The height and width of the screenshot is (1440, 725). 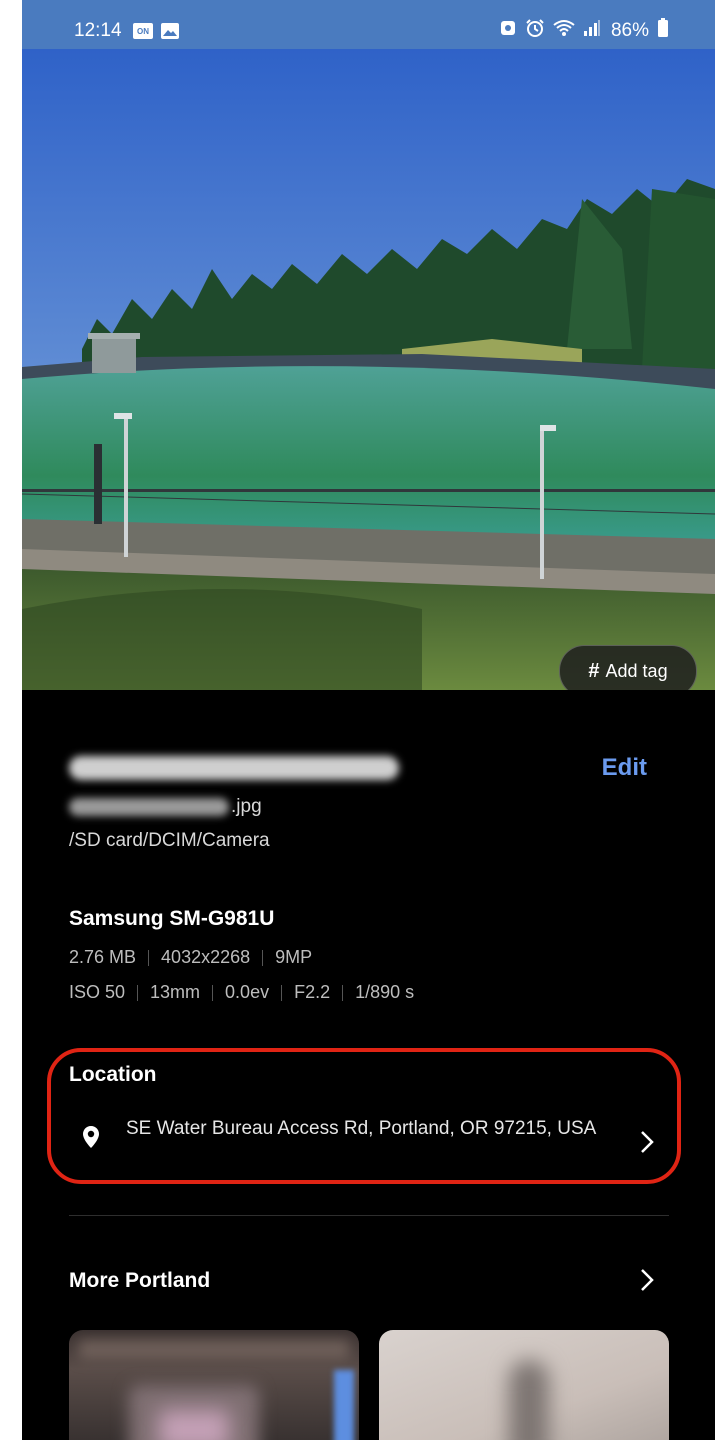 What do you see at coordinates (103, 957) in the screenshot?
I see `file-size: 2.76 MB` at bounding box center [103, 957].